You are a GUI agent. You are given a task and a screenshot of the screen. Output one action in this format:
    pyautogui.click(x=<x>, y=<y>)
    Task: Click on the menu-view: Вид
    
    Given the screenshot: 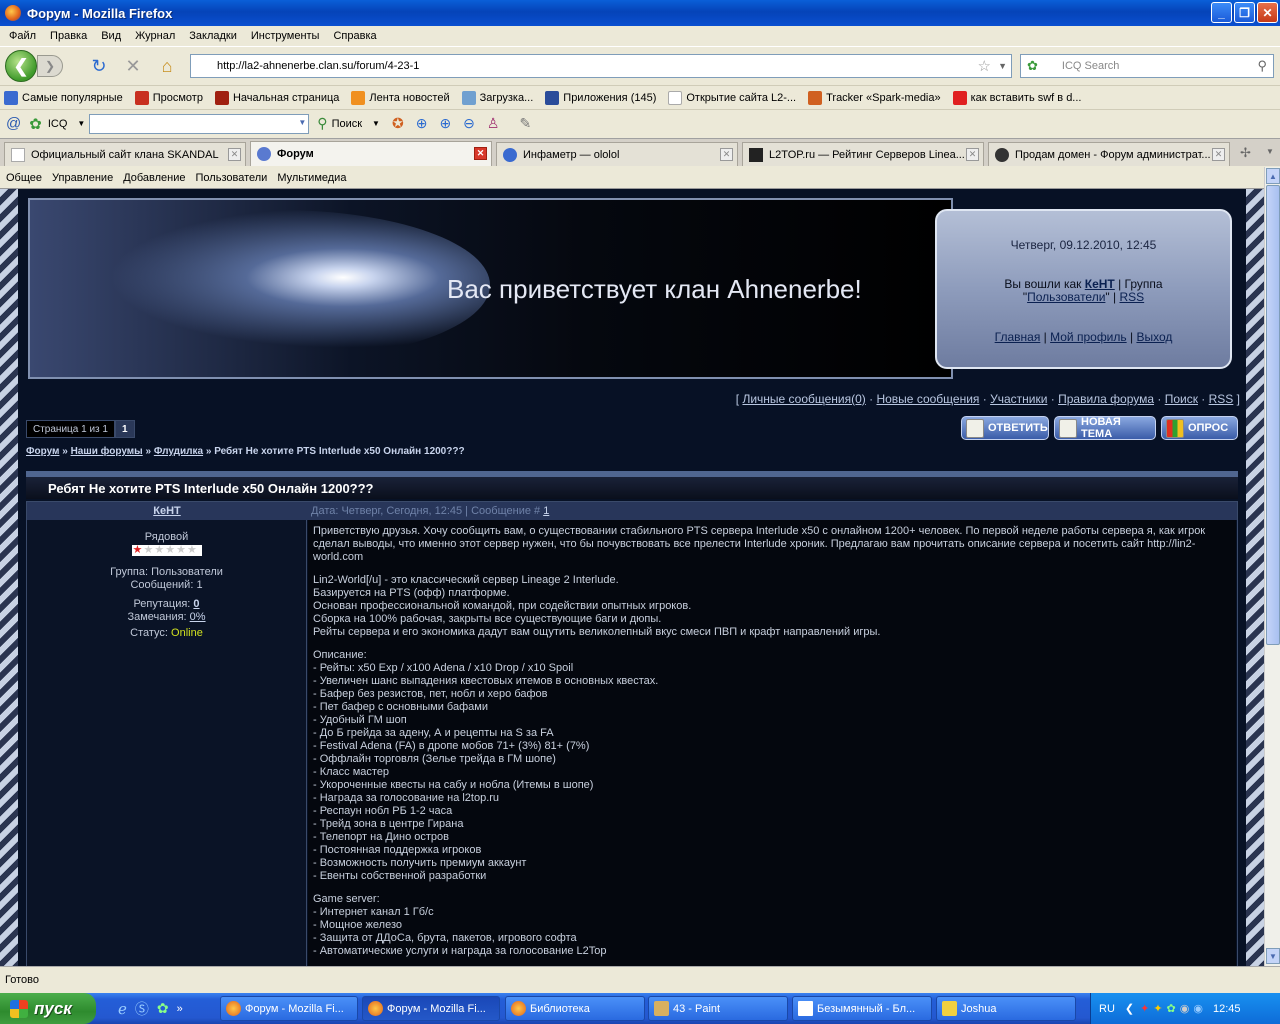 What is the action you would take?
    pyautogui.click(x=111, y=36)
    